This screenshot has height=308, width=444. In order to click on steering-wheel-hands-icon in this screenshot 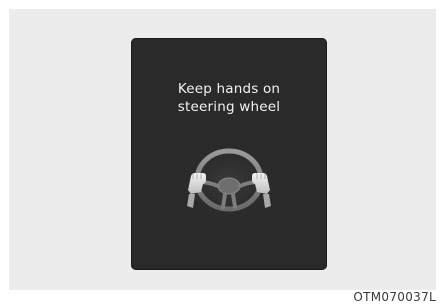, I will do `click(229, 186)`.